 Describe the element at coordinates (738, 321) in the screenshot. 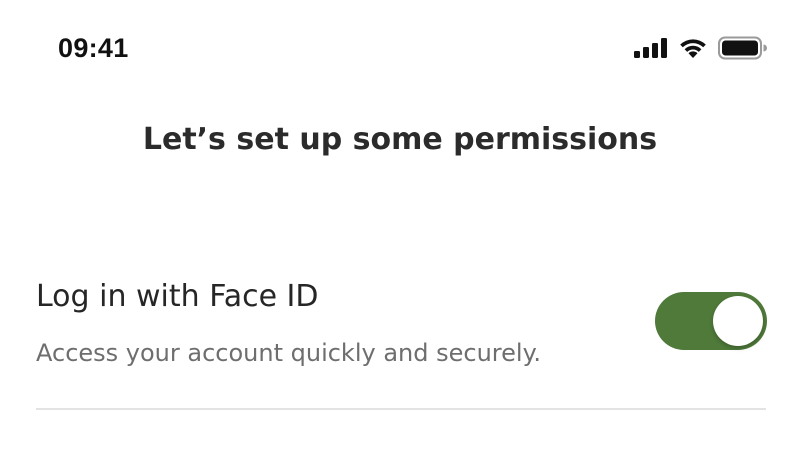

I see `toggle-knob` at that location.